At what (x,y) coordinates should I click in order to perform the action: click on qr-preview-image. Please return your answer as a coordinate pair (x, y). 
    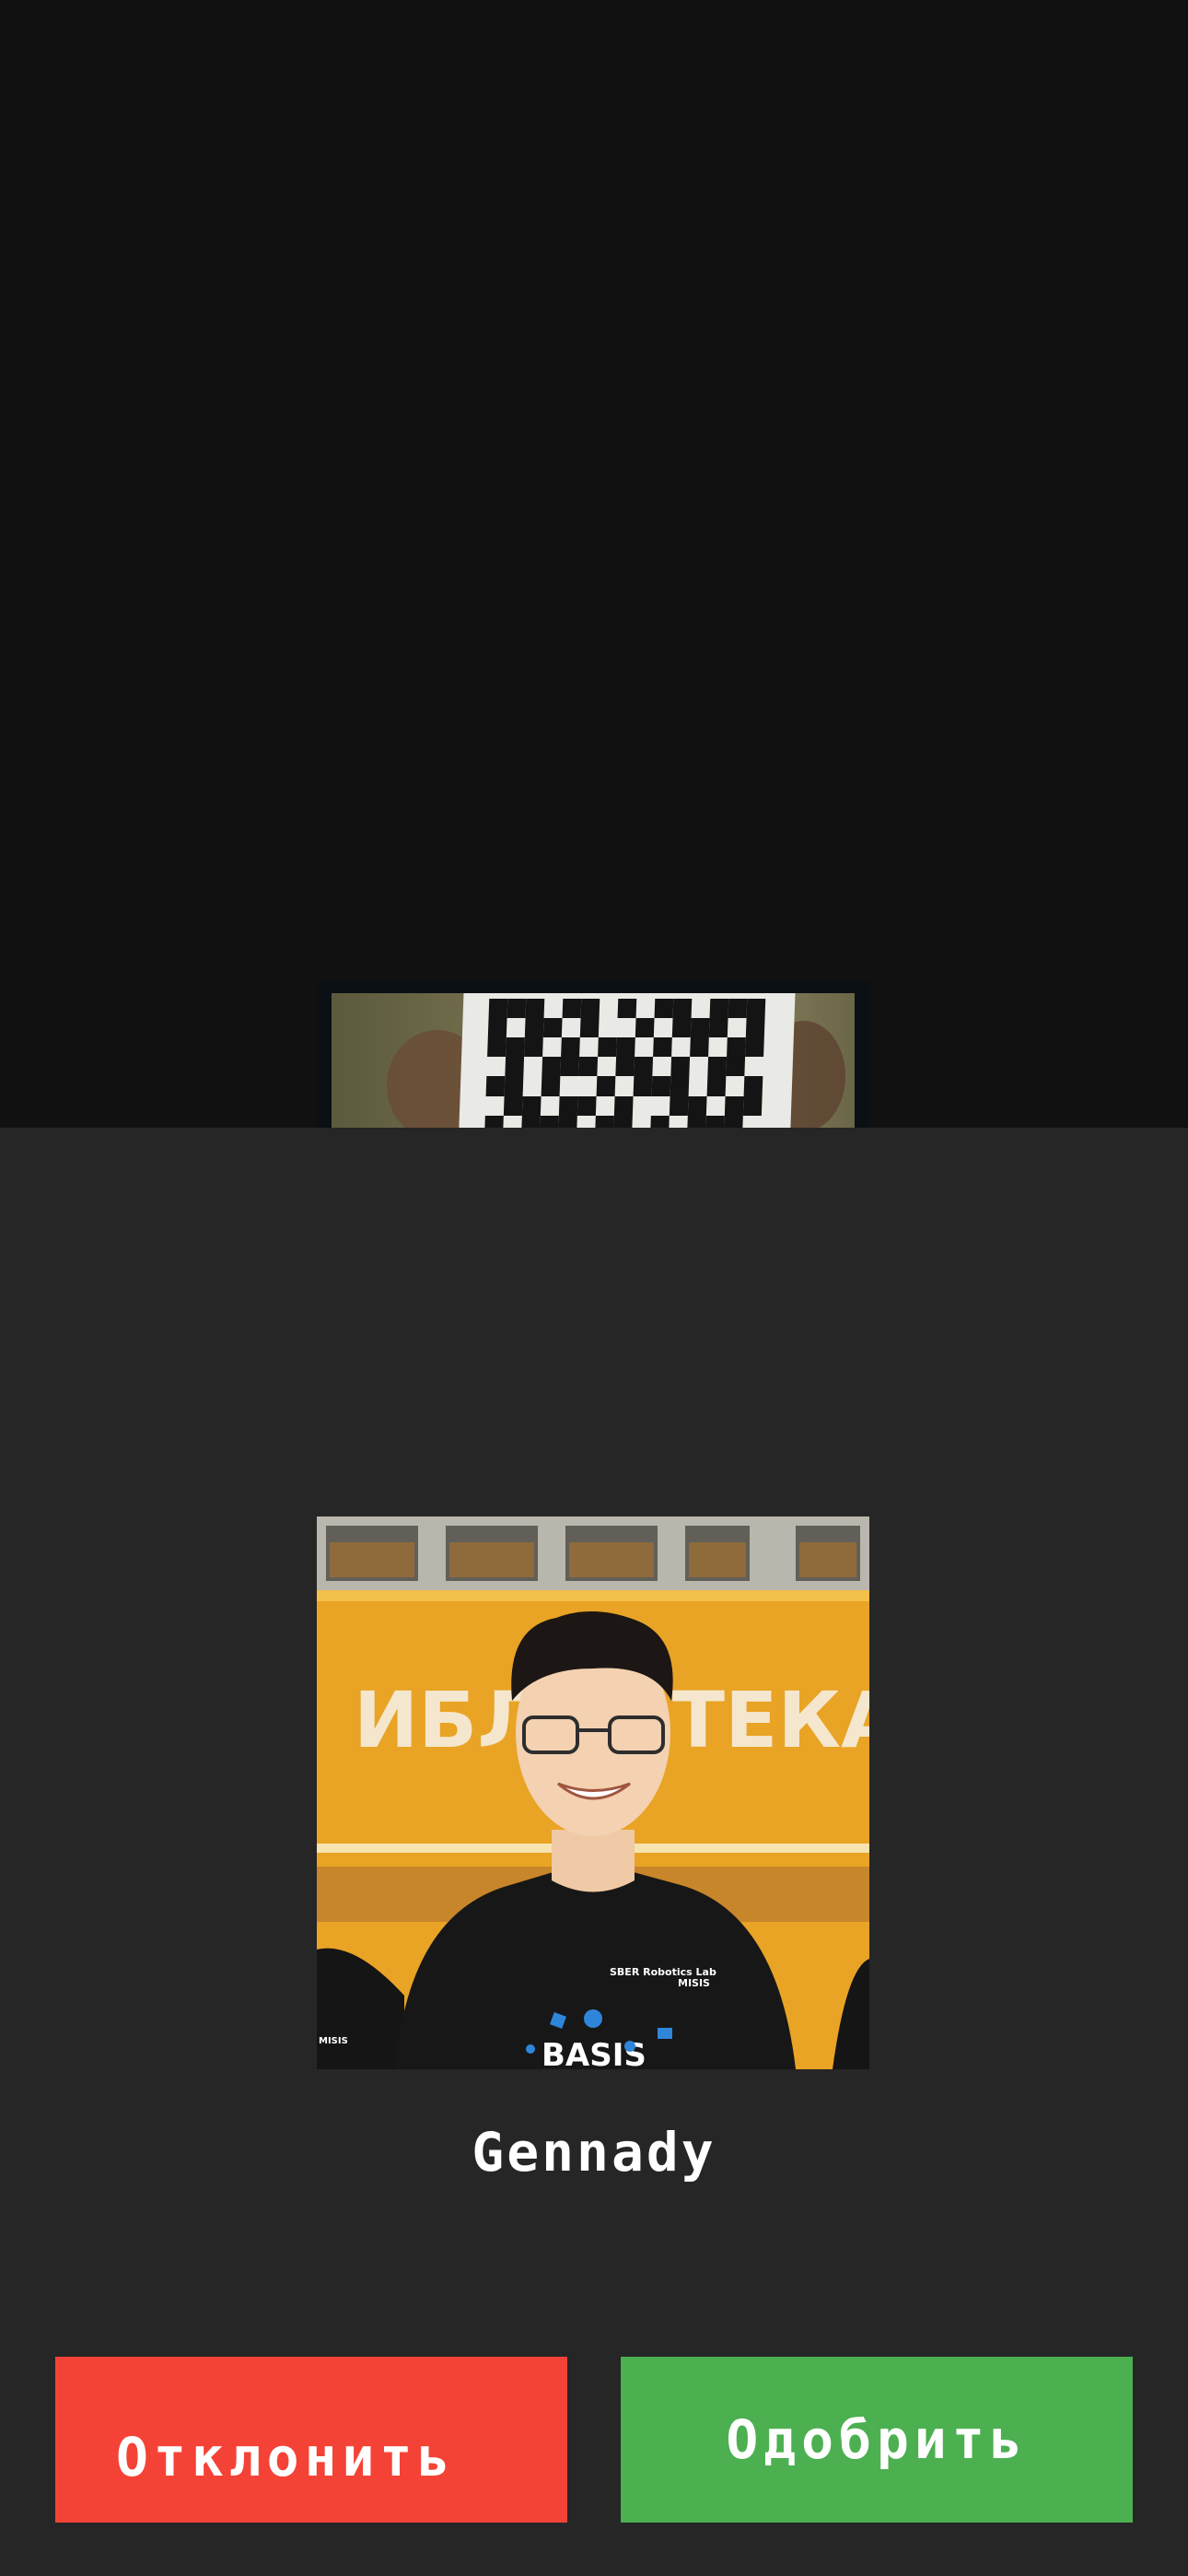
    Looking at the image, I should click on (593, 1060).